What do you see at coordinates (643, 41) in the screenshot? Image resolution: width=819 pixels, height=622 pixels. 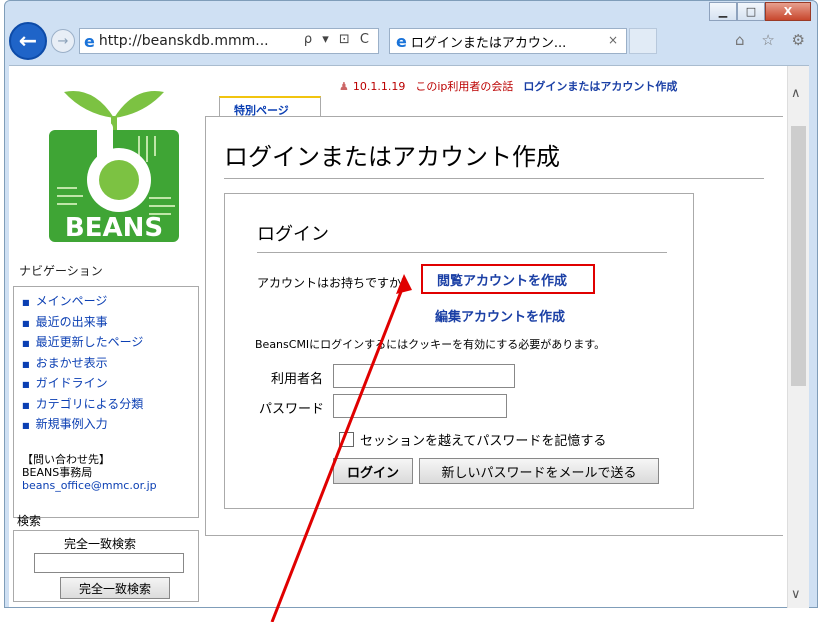 I see `new-tab-button` at bounding box center [643, 41].